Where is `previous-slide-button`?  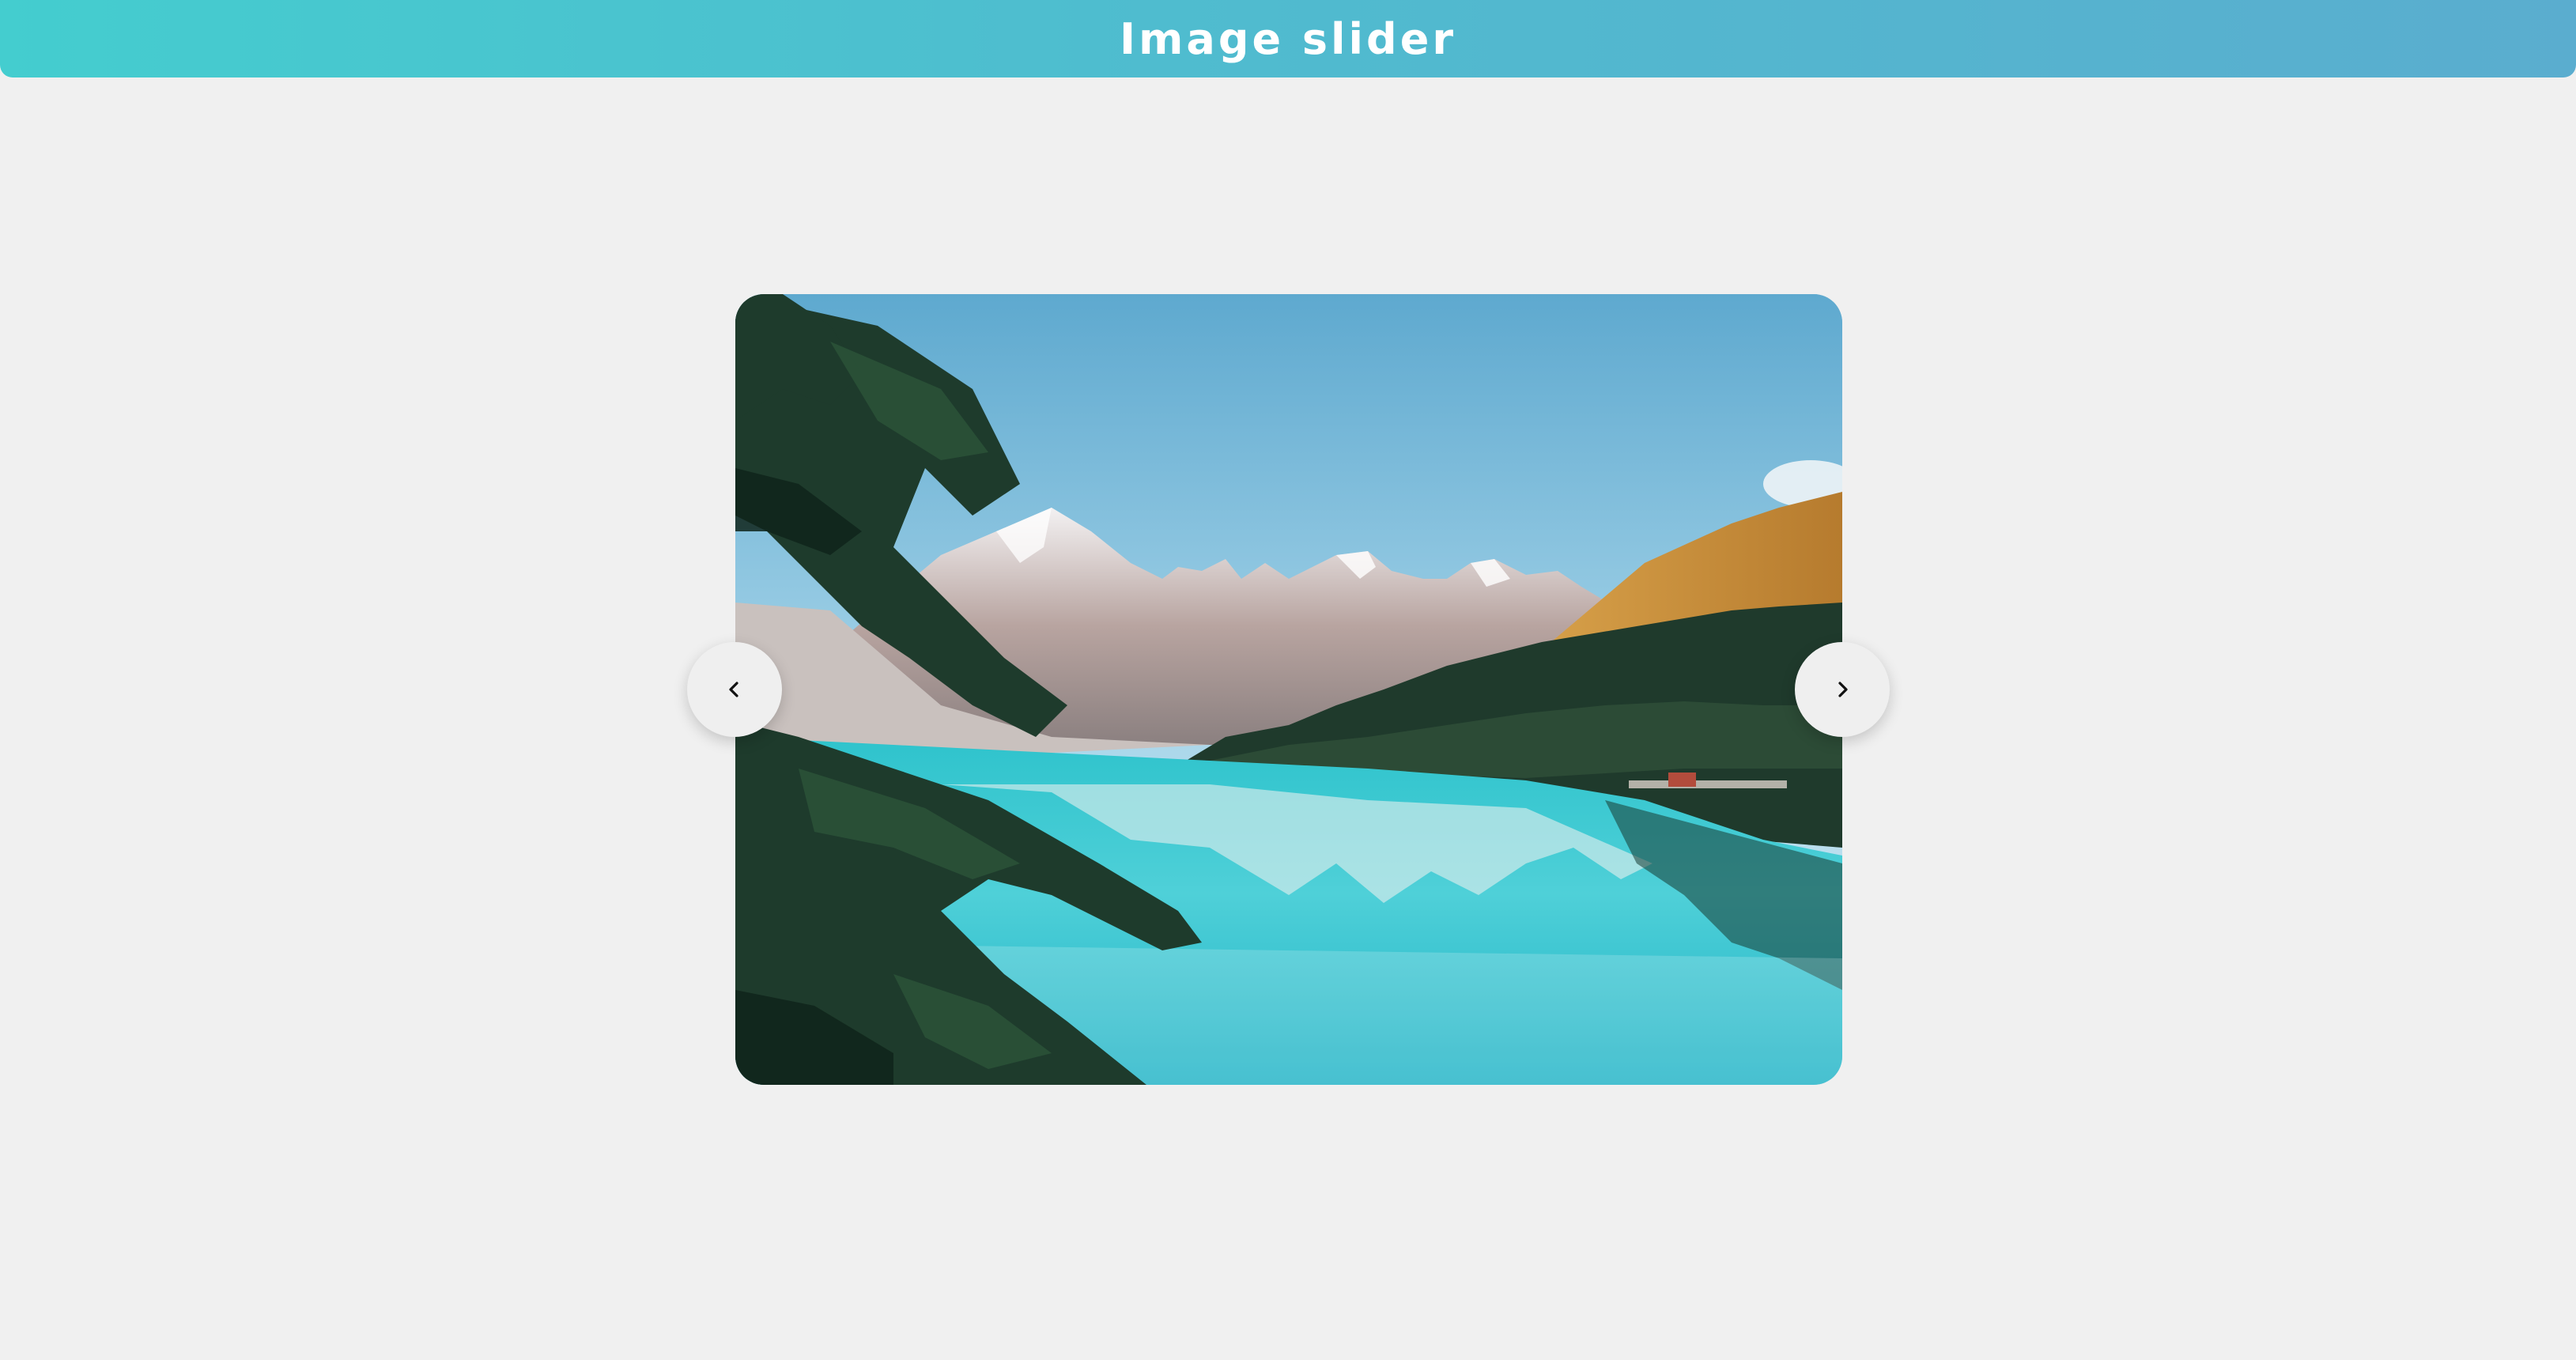
previous-slide-button is located at coordinates (734, 689).